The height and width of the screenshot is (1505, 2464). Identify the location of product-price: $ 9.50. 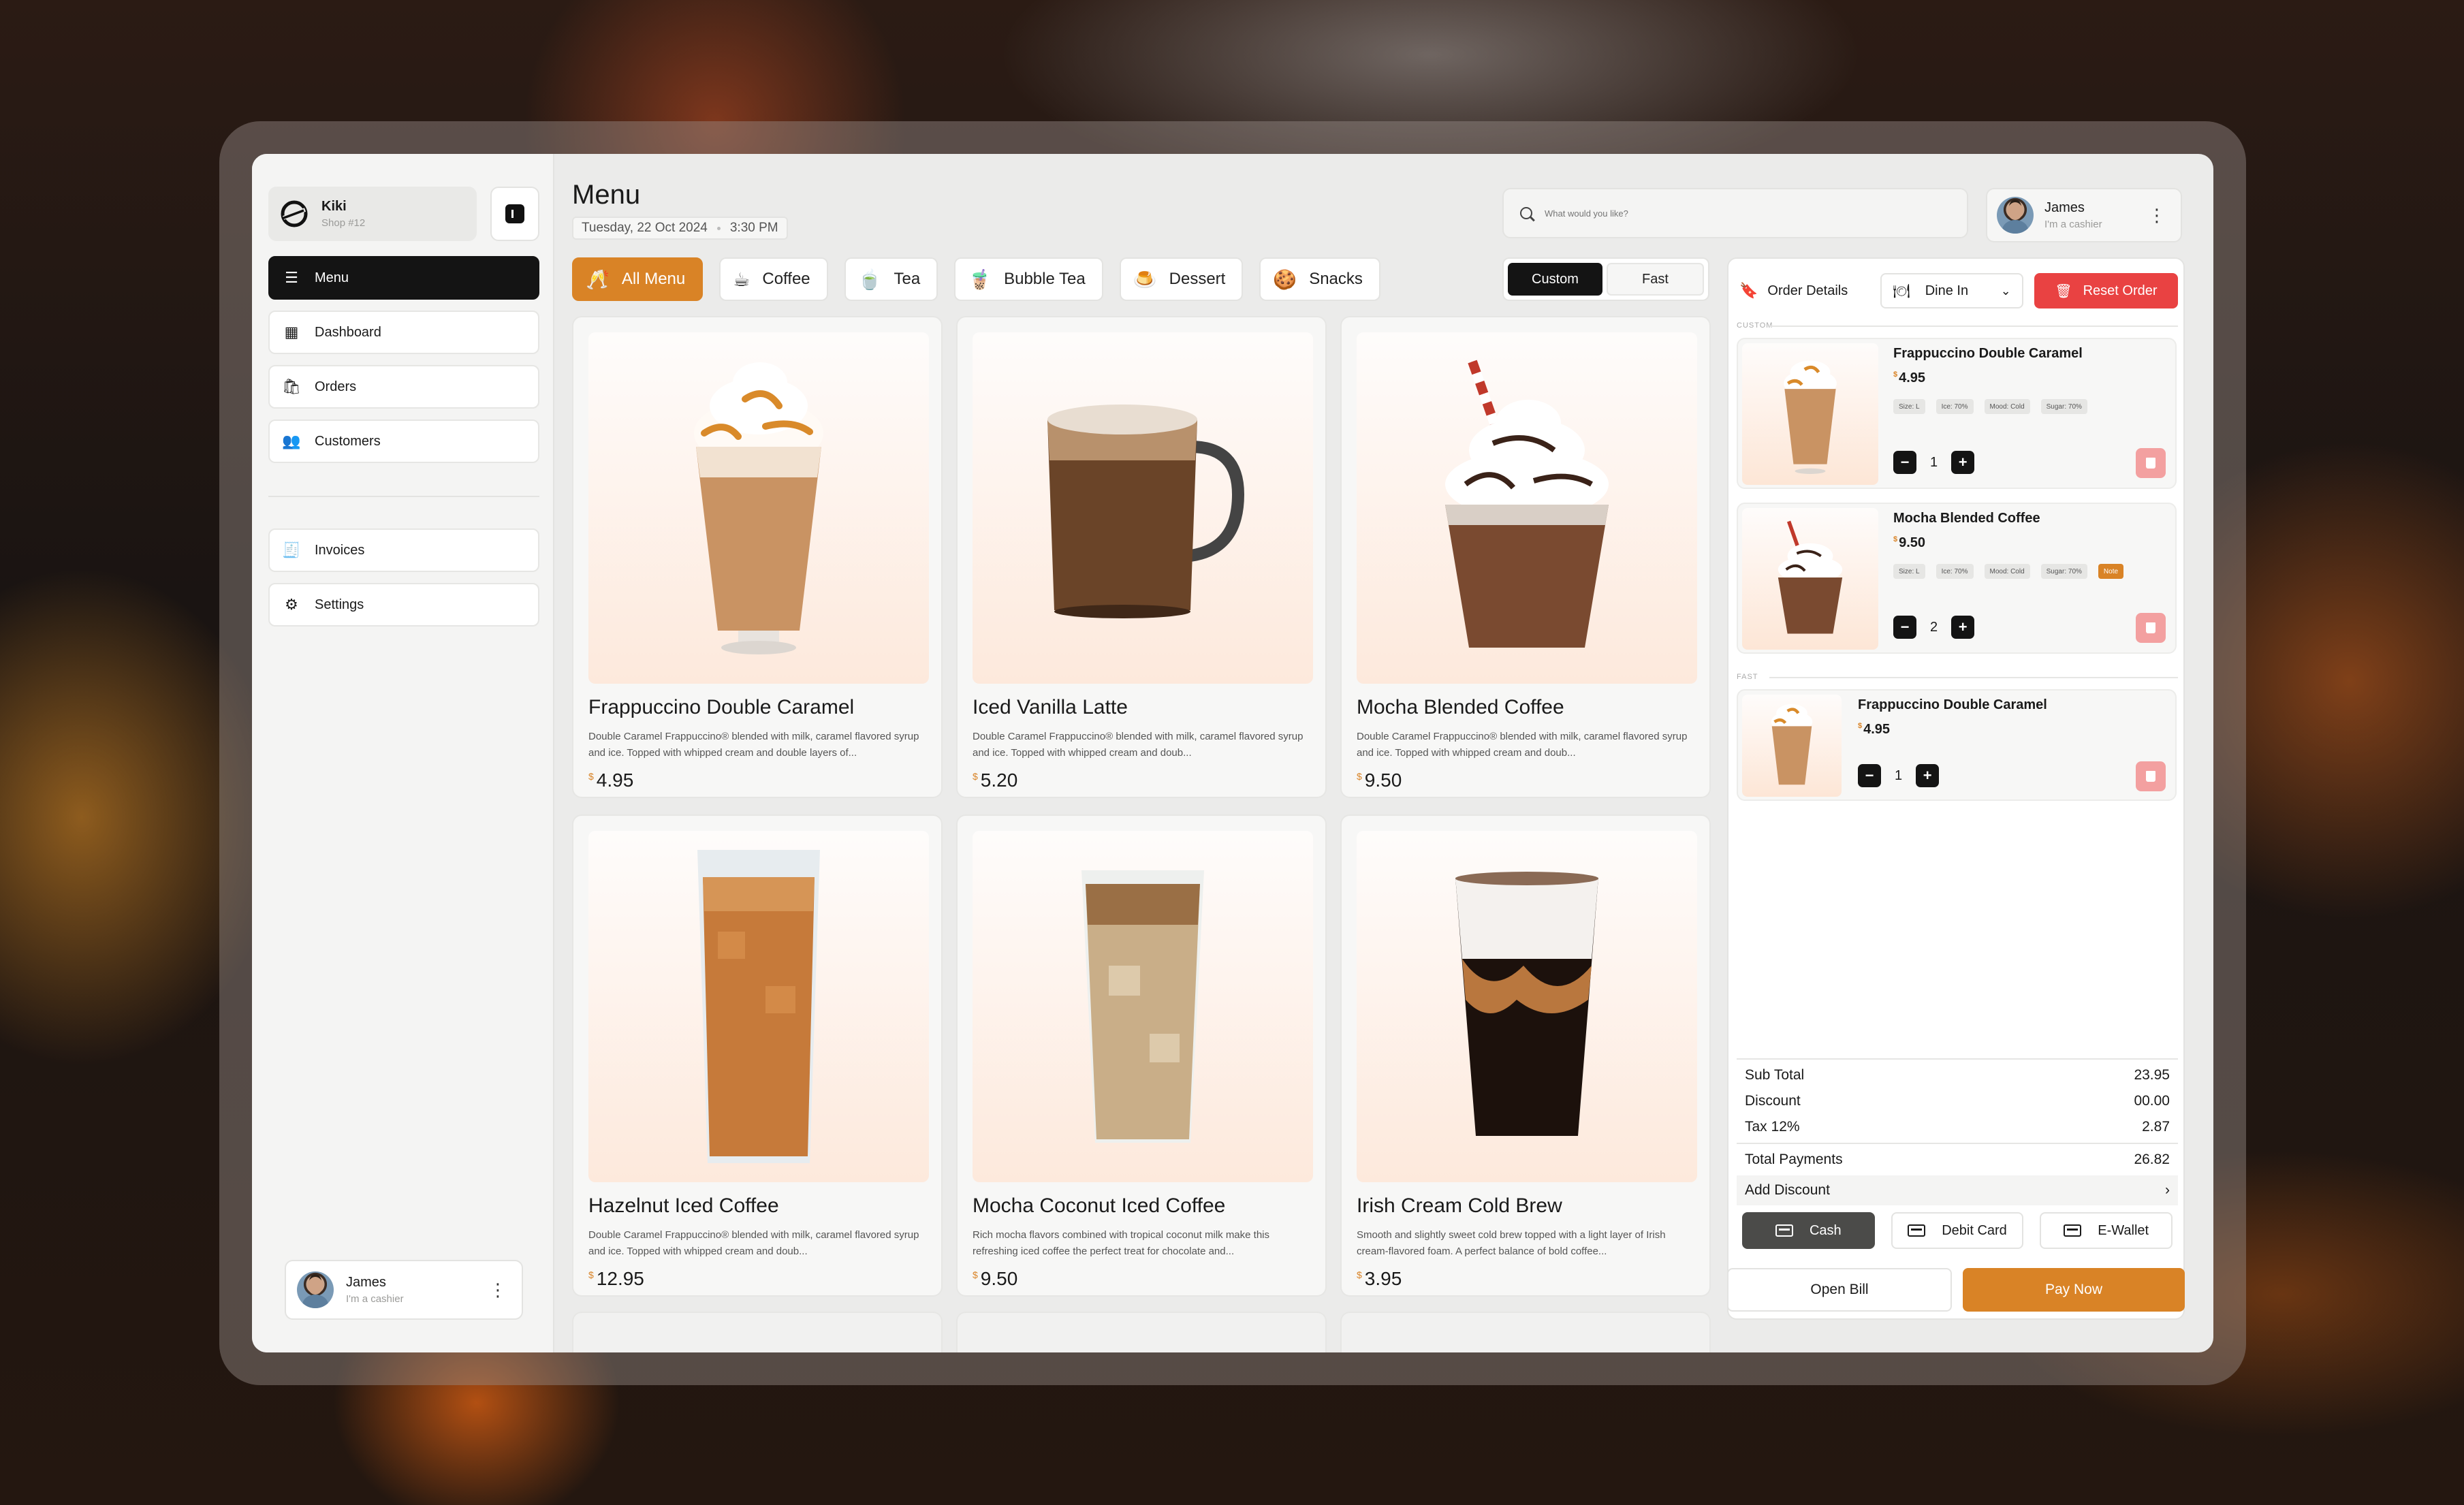
(995, 1279).